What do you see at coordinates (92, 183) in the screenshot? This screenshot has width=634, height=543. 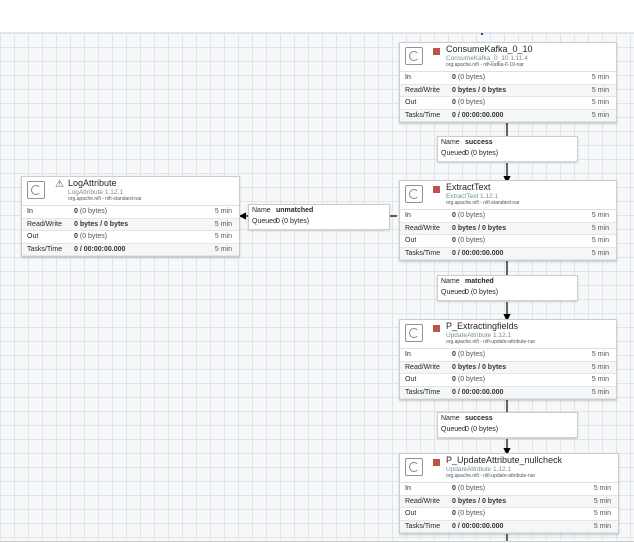 I see `processor-name: LogAttribute` at bounding box center [92, 183].